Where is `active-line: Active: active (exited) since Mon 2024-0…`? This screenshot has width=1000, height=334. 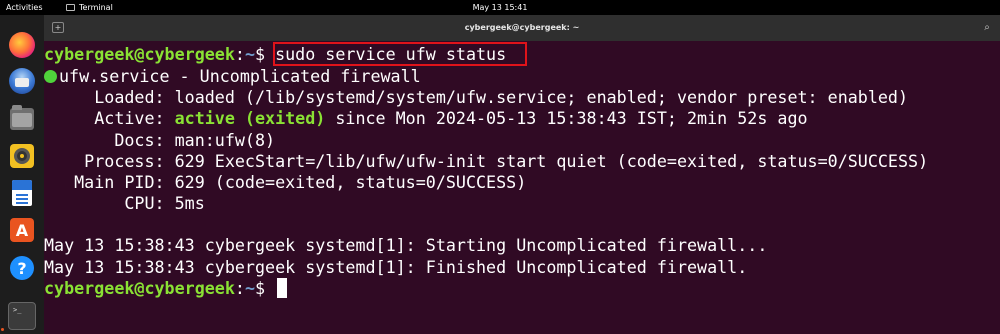
active-line: Active: active (exited) since Mon 2024-0… is located at coordinates (426, 119).